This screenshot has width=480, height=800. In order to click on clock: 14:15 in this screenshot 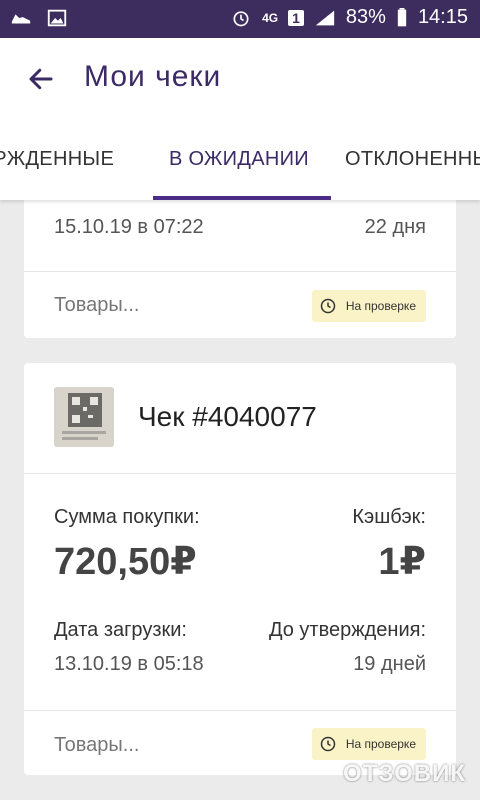, I will do `click(442, 17)`.